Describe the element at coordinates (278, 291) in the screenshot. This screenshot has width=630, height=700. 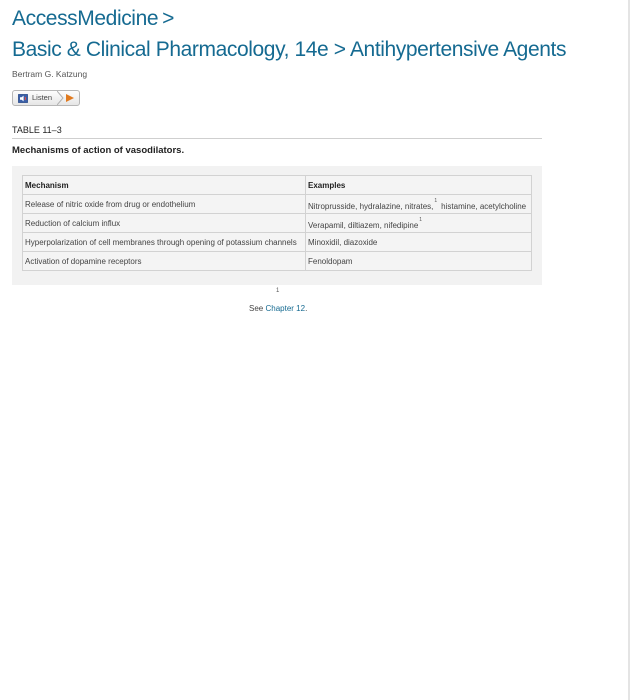
I see `footnote-marker: 1` at that location.